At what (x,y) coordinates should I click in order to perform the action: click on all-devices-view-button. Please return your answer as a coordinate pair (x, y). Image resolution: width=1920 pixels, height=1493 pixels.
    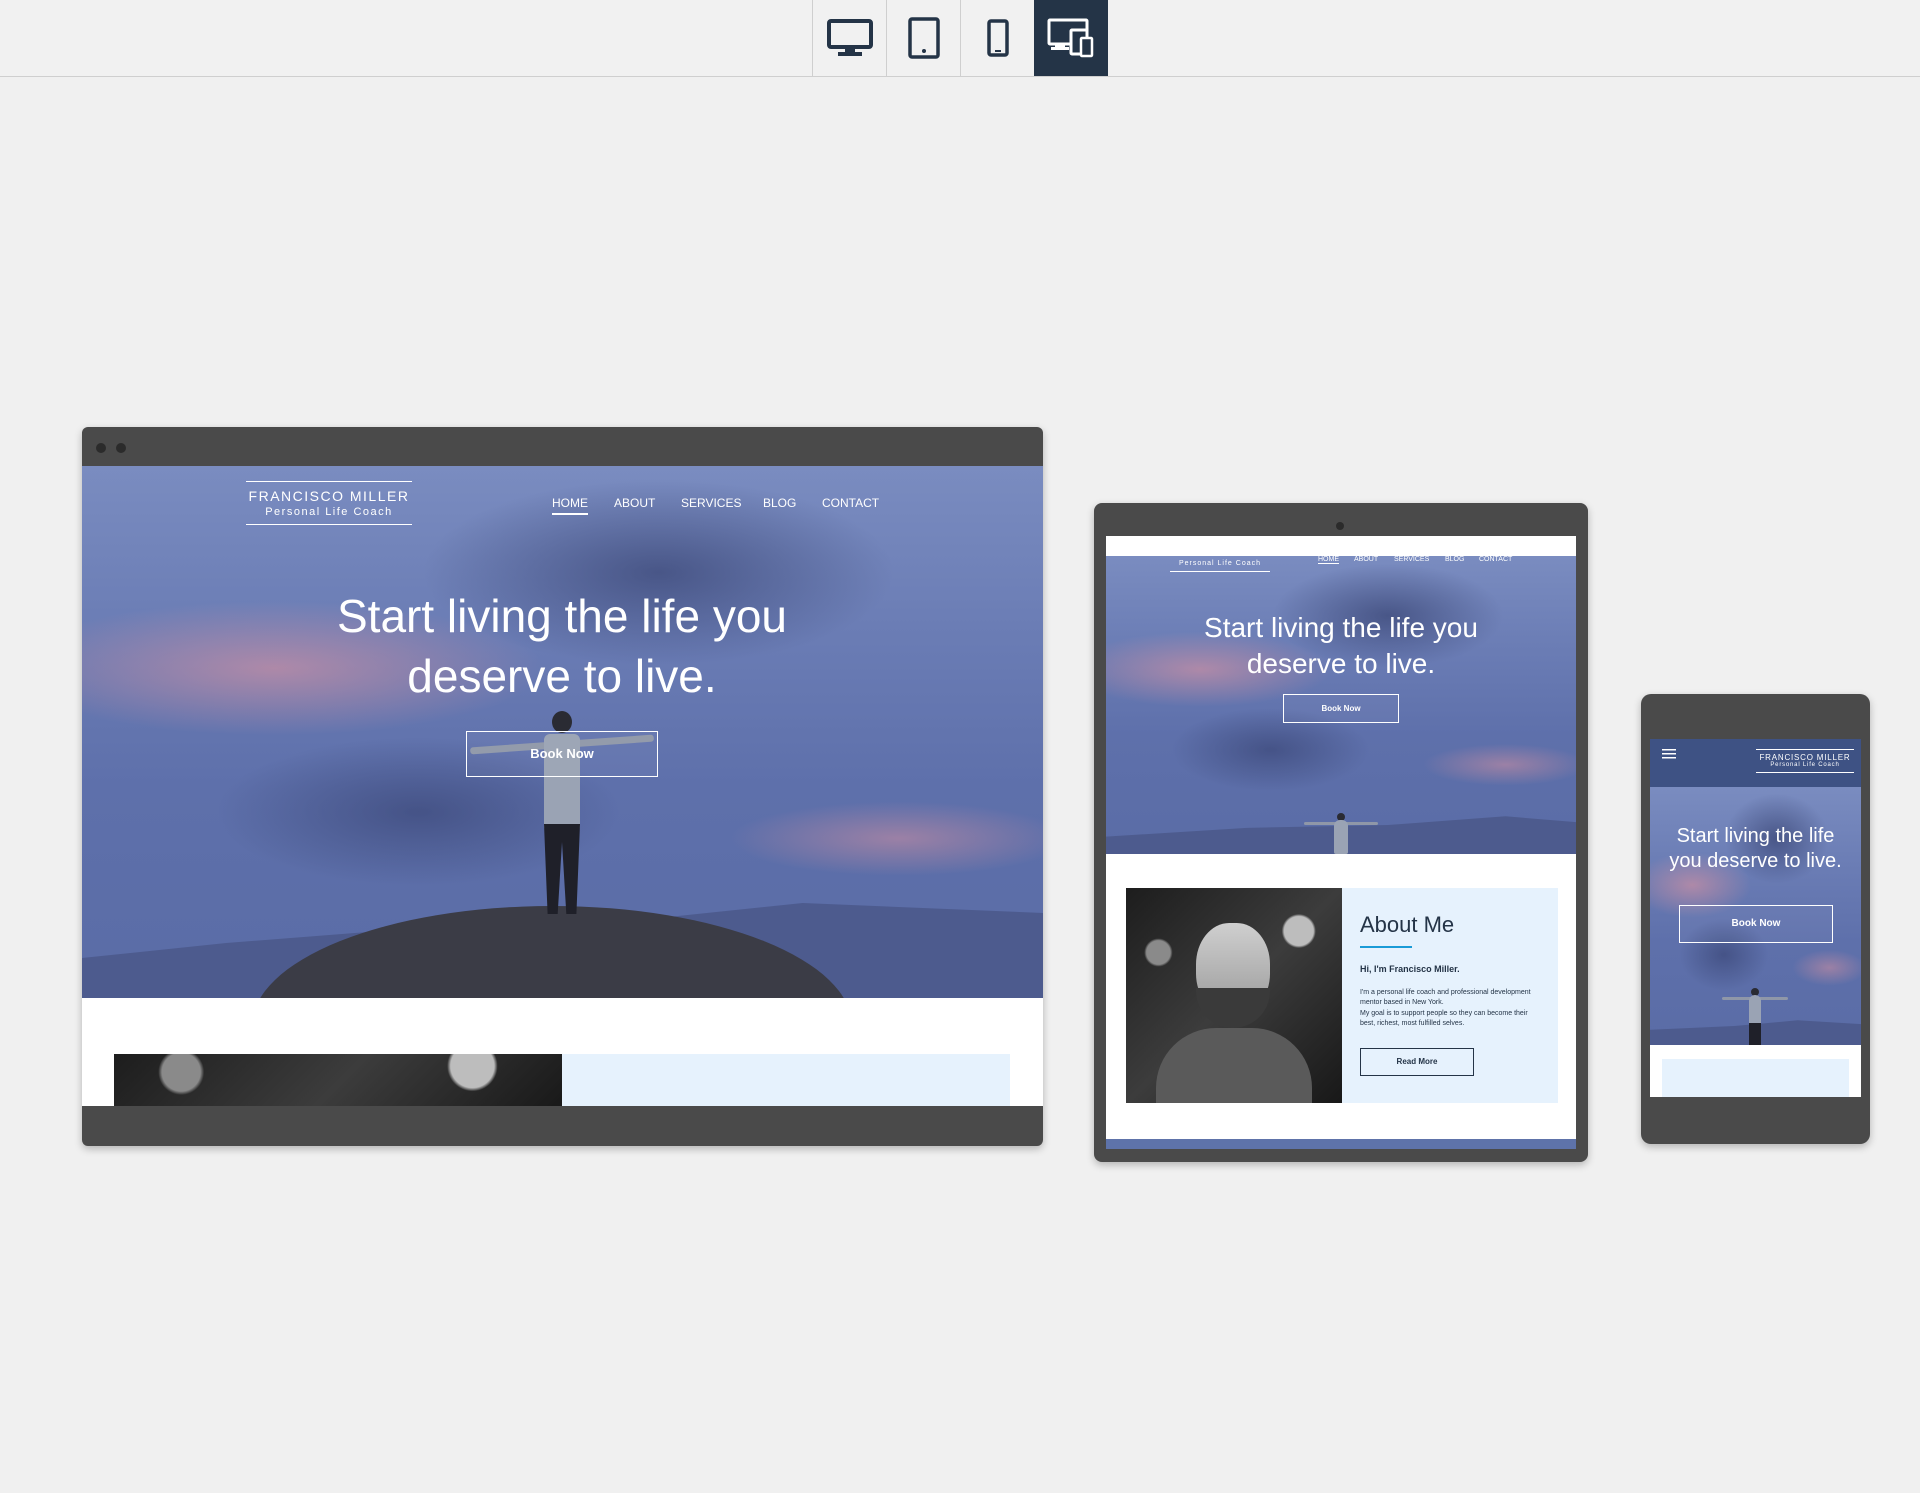
    Looking at the image, I should click on (1071, 38).